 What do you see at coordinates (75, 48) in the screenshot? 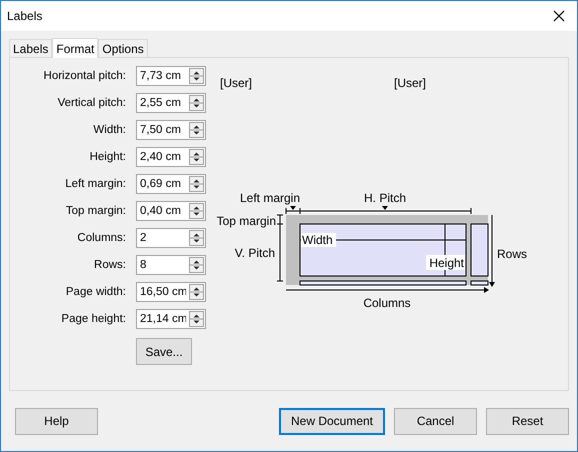
I see `tab: Format` at bounding box center [75, 48].